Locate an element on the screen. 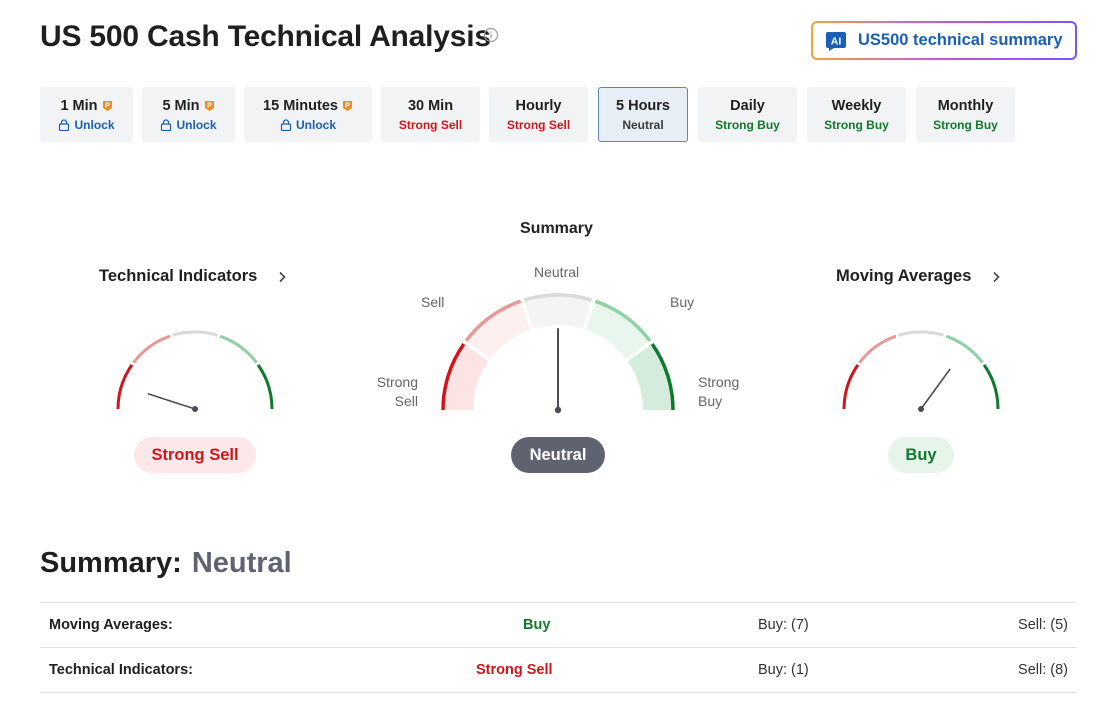 This screenshot has height=710, width=1100. summary-gauge-title: Summary is located at coordinates (556, 228).